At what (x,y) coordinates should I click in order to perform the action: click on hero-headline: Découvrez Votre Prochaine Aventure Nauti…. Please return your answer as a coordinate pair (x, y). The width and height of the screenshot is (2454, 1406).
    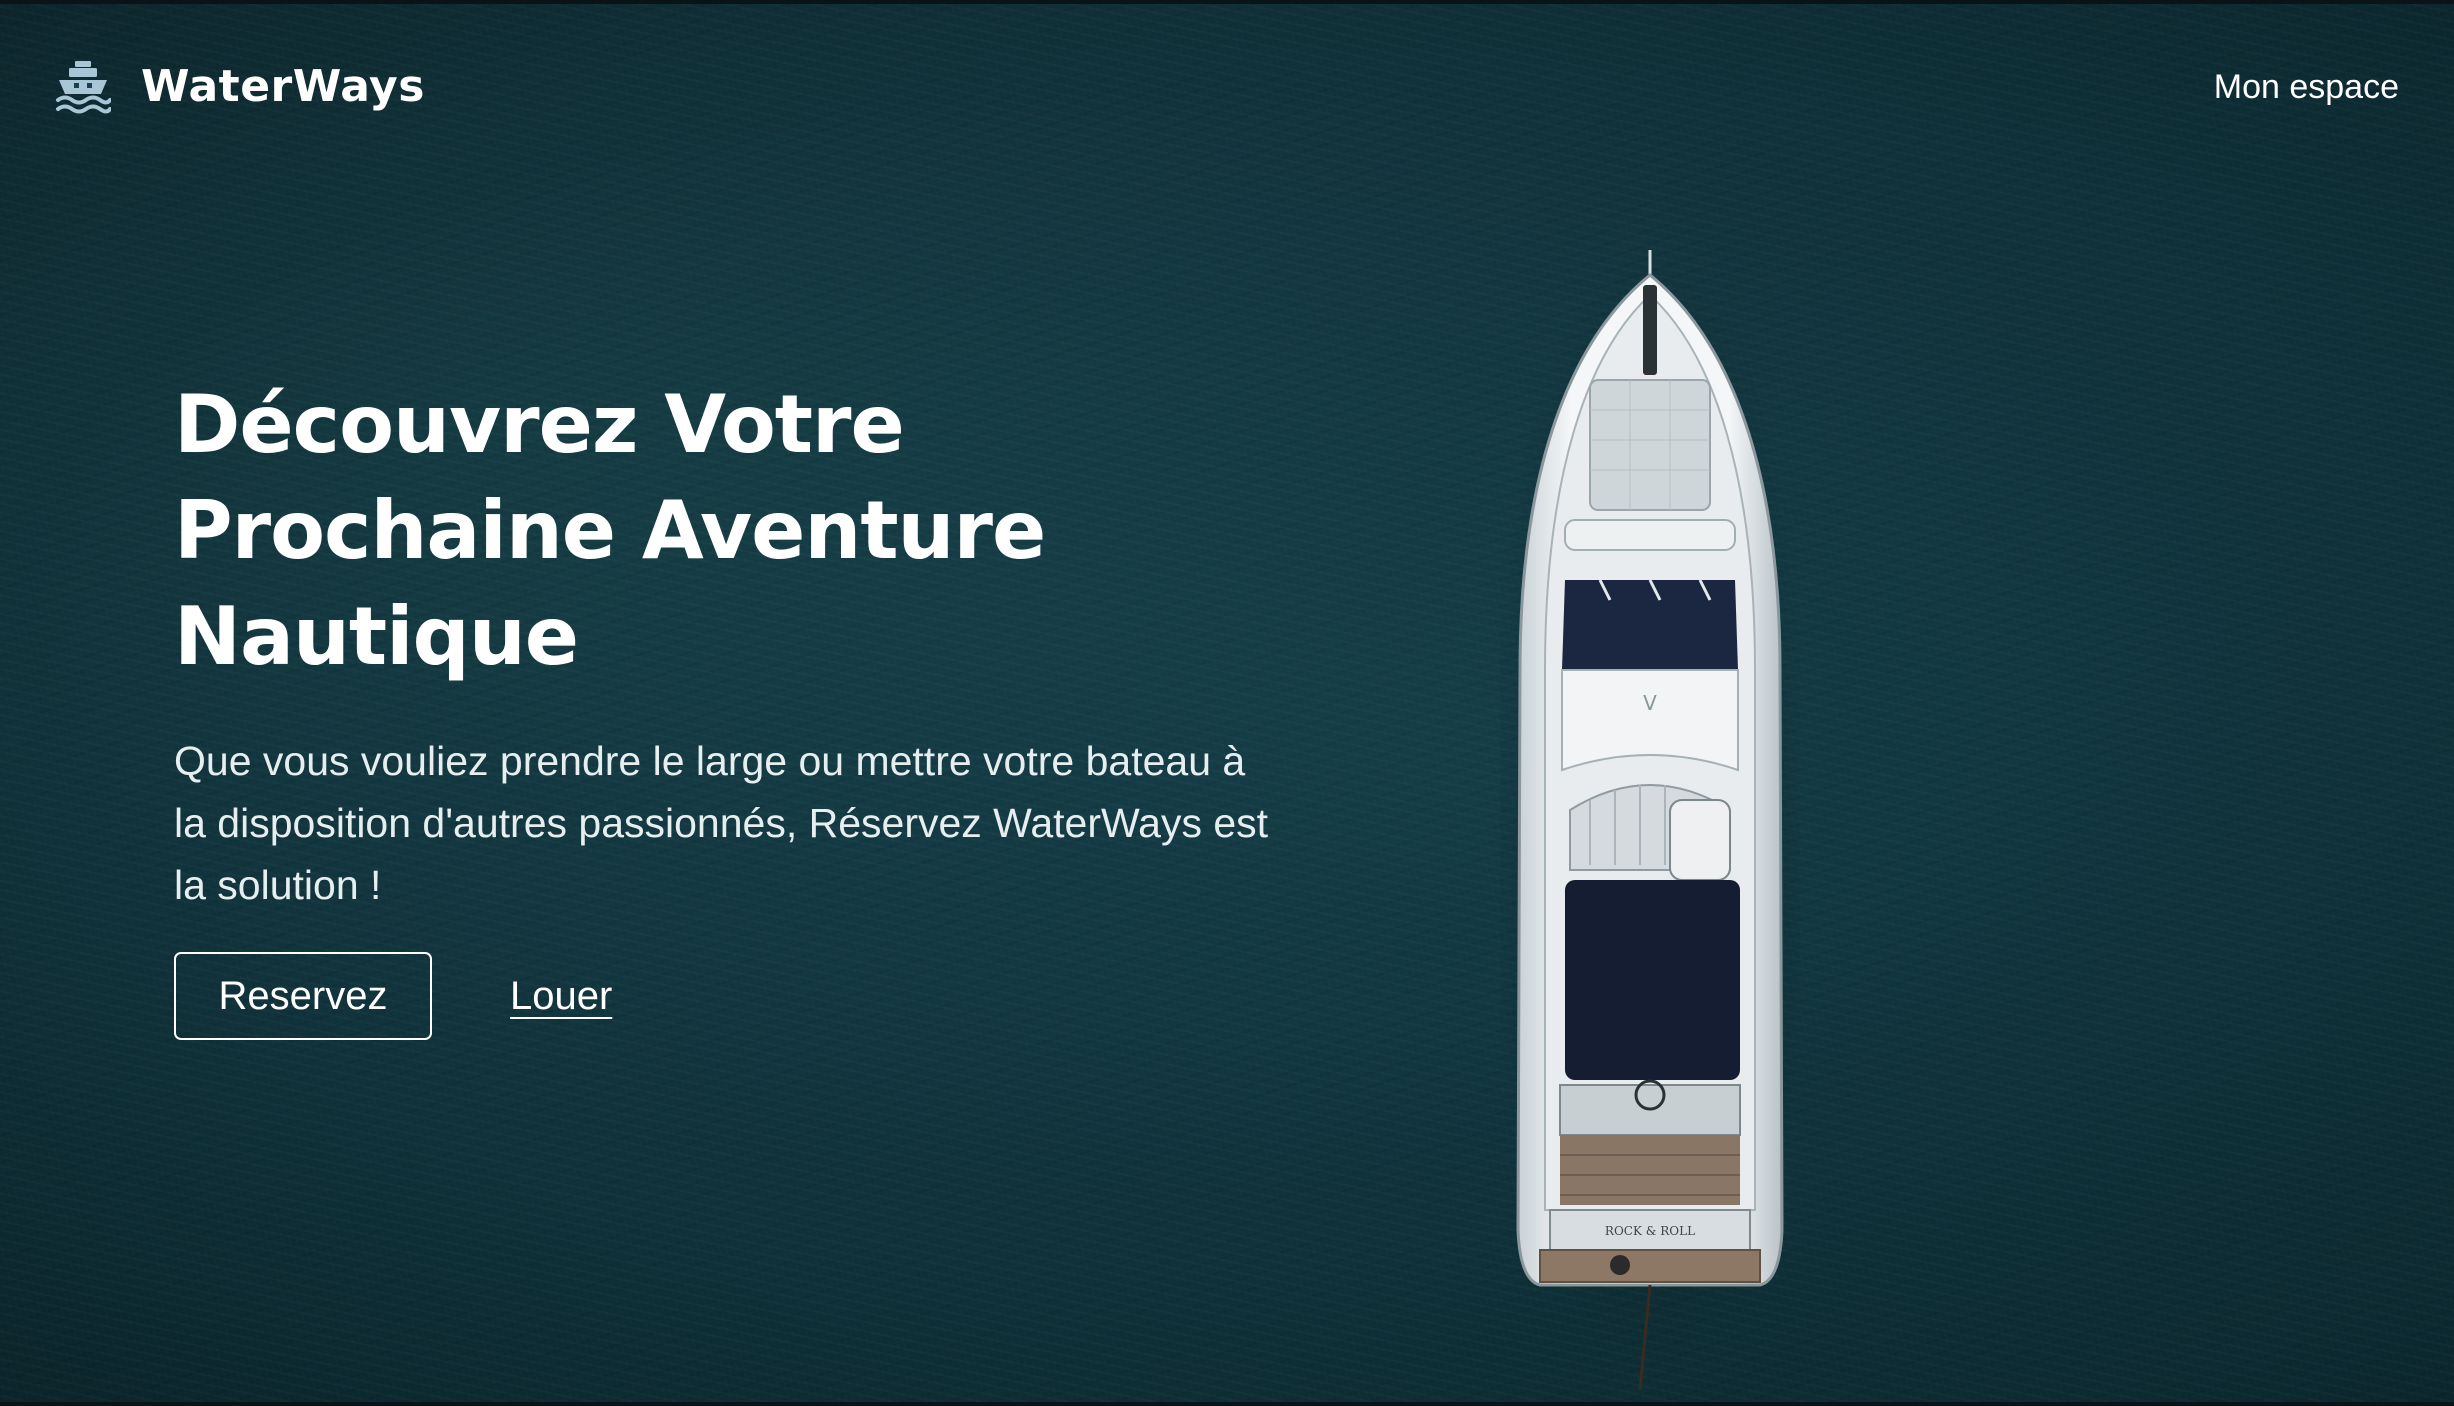
    Looking at the image, I should click on (734, 531).